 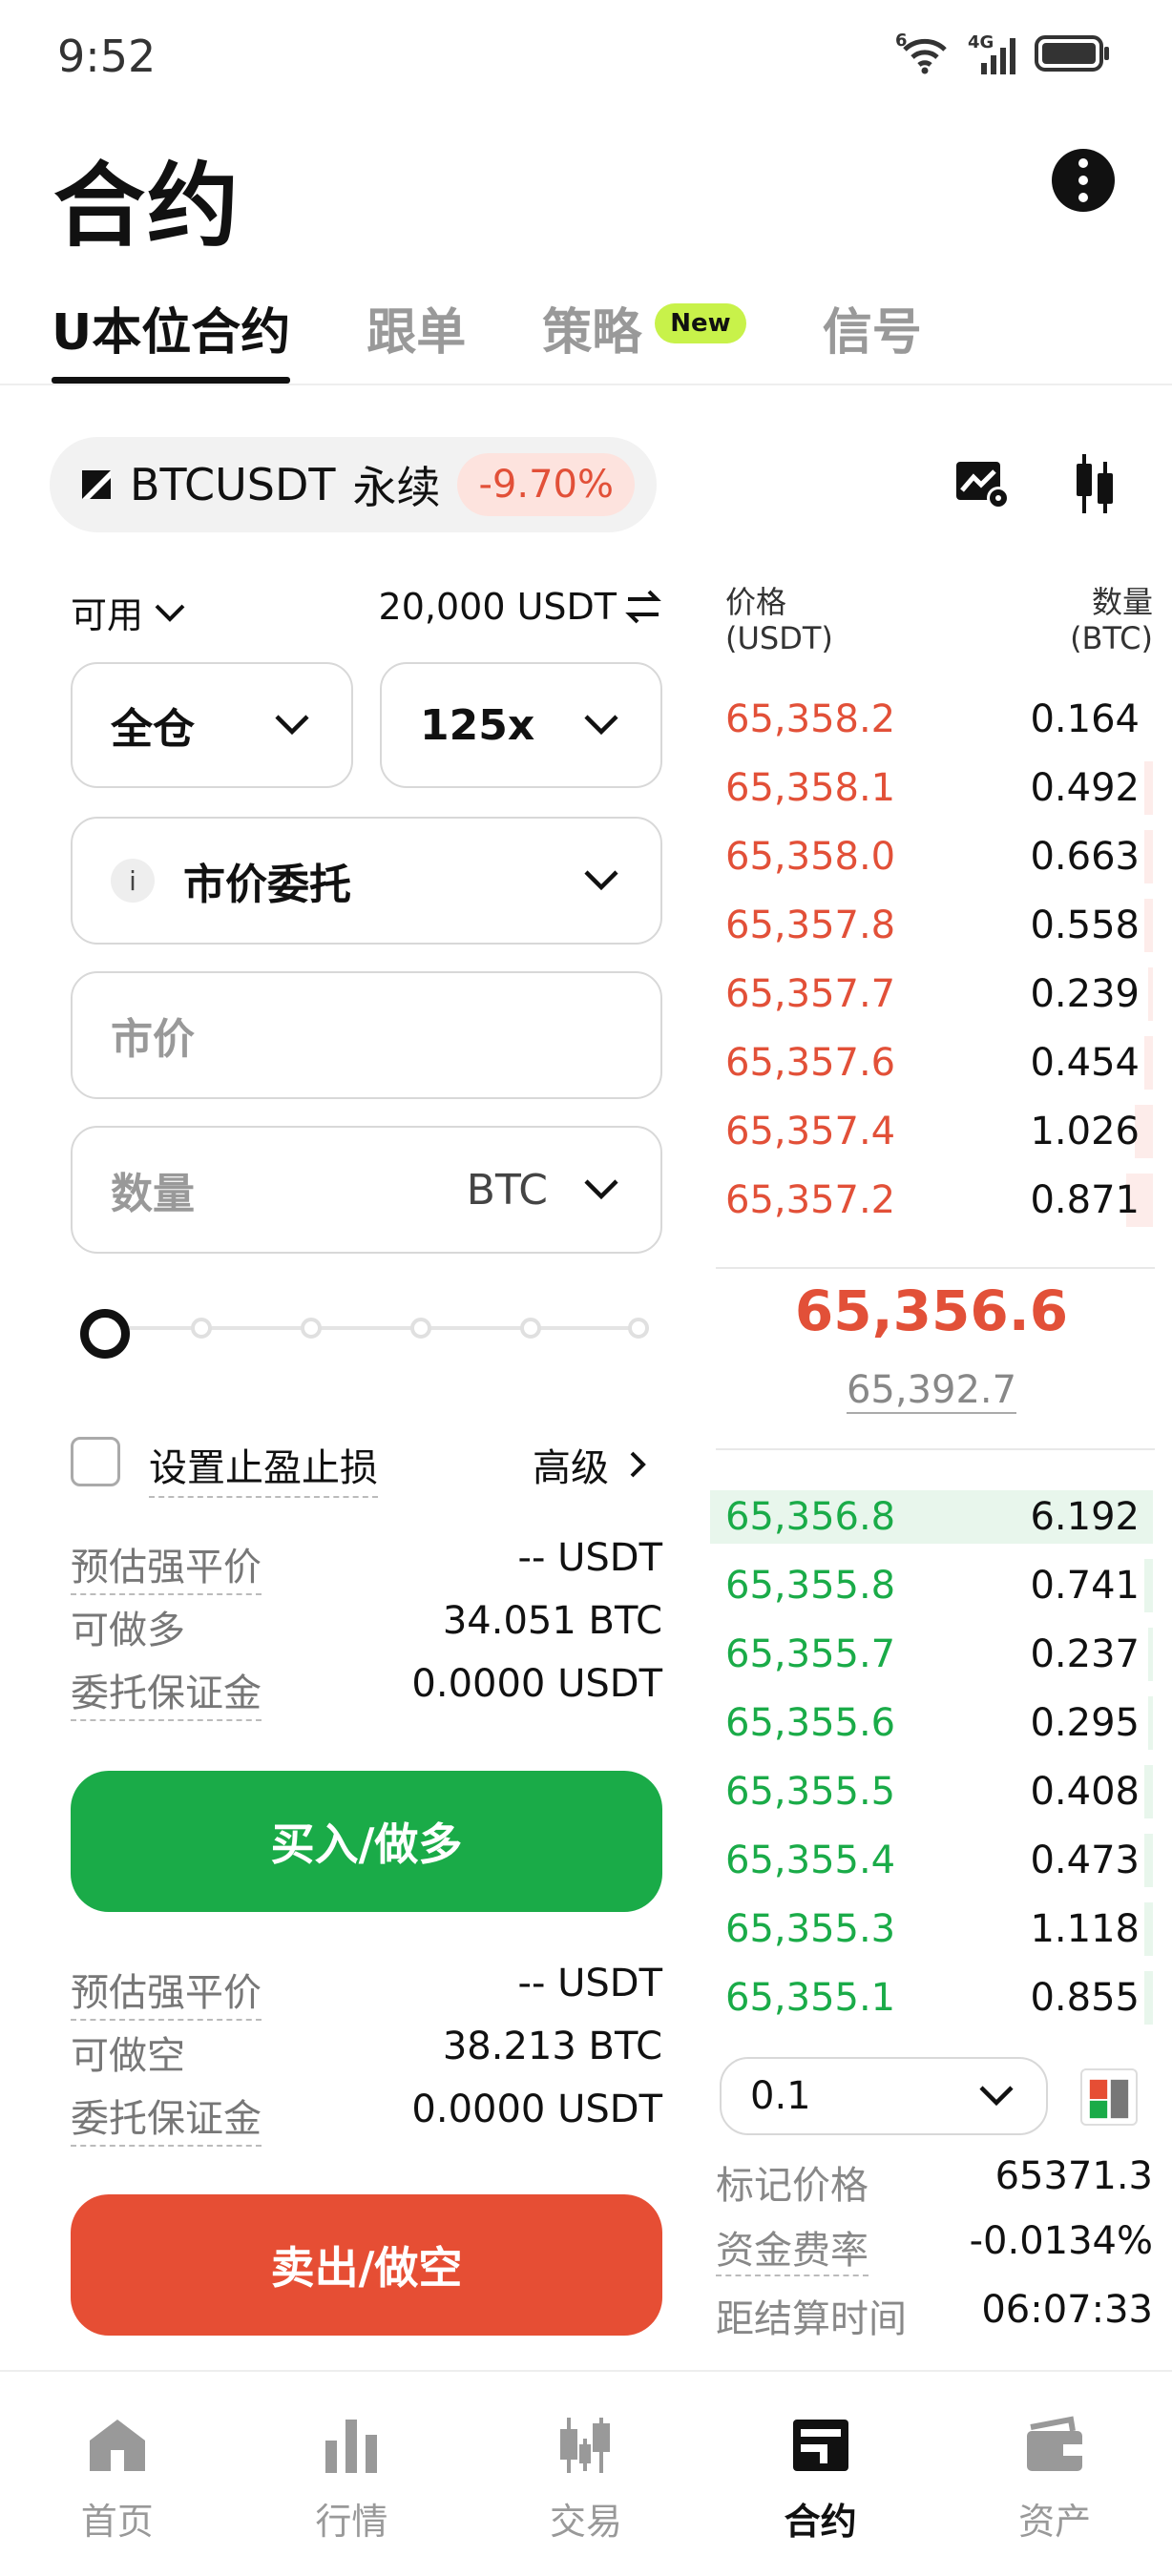 What do you see at coordinates (477, 725) in the screenshot?
I see `leverage-value: 125x` at bounding box center [477, 725].